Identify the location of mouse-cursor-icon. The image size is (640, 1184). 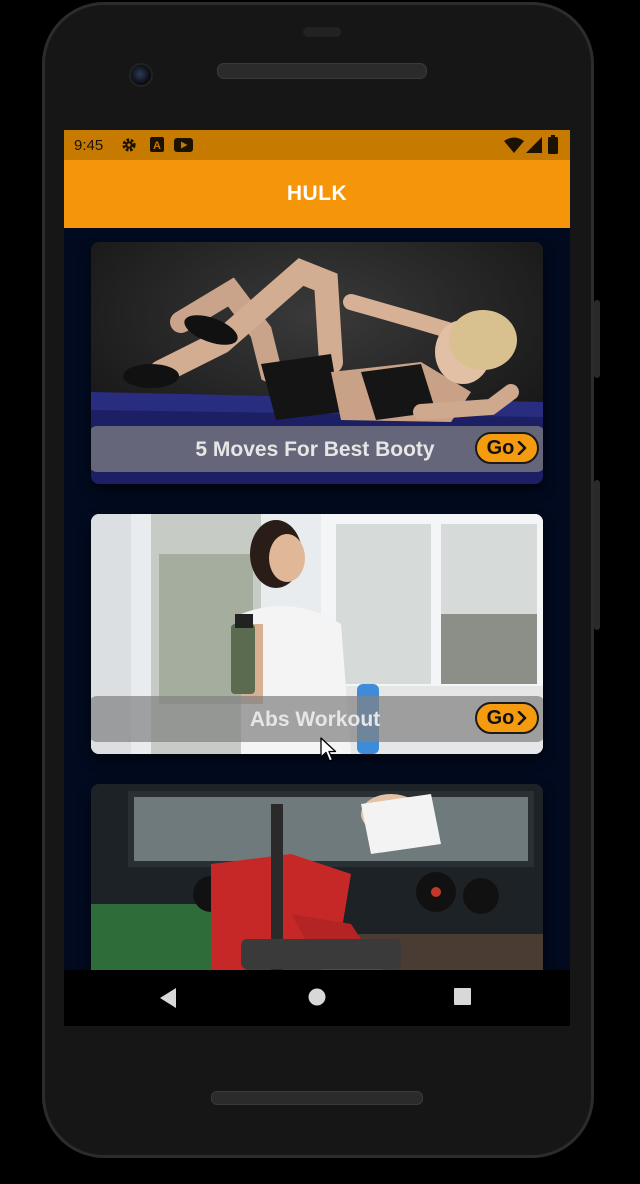
(328, 749).